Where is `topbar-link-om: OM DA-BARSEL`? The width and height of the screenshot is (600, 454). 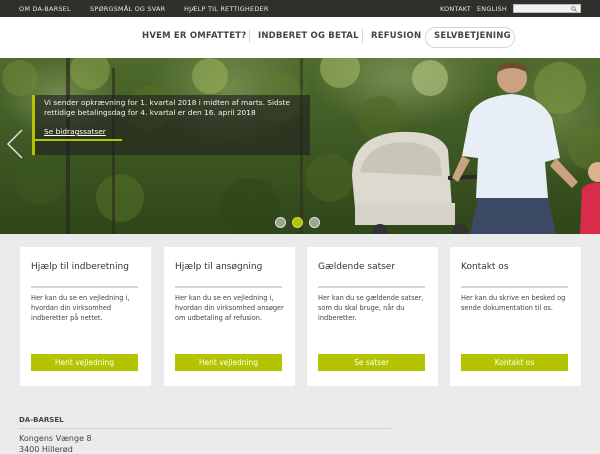 topbar-link-om: OM DA-BARSEL is located at coordinates (45, 9).